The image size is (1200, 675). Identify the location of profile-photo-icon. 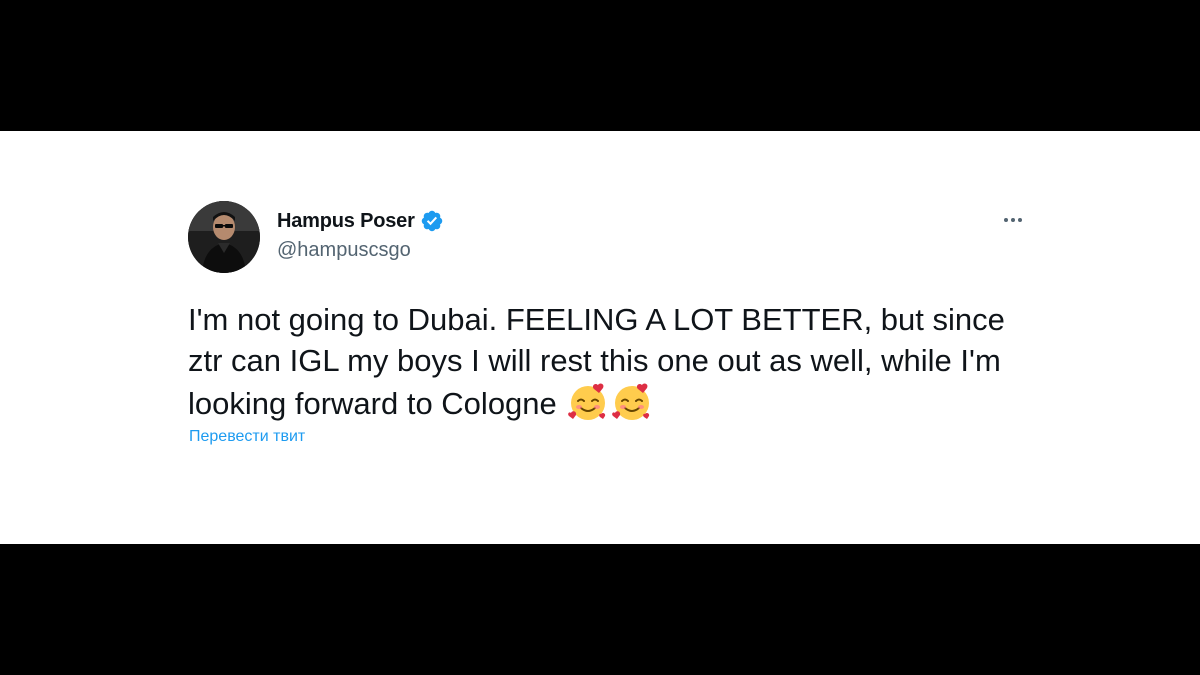
(224, 237).